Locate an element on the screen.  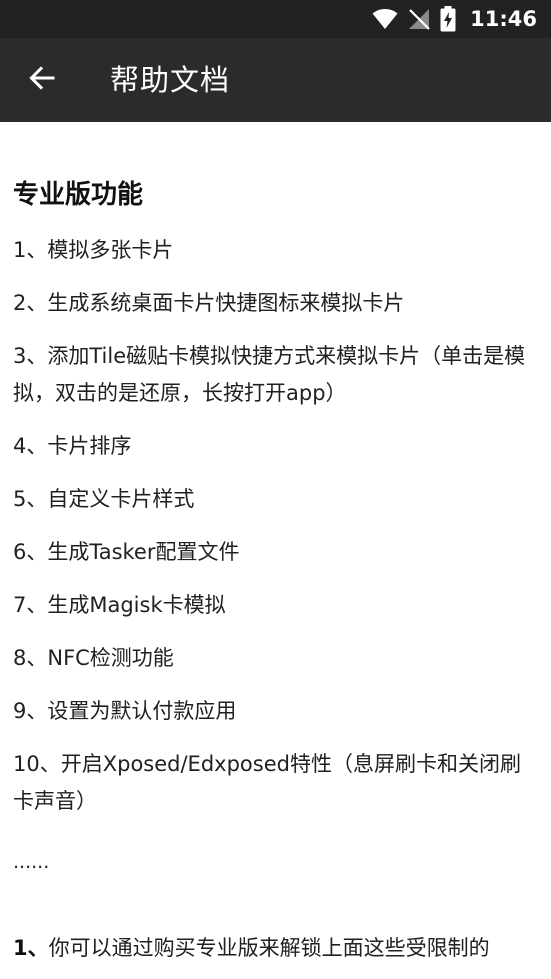
battery-charging-icon is located at coordinates (448, 19).